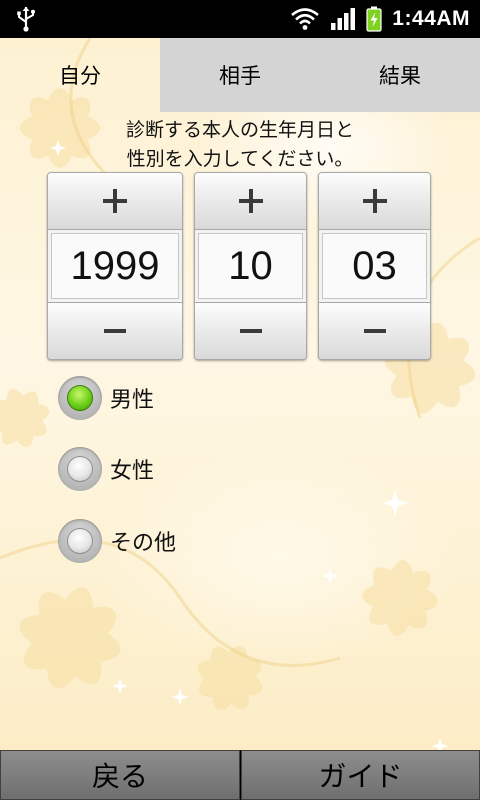  I want to click on year-increment-button, so click(115, 201).